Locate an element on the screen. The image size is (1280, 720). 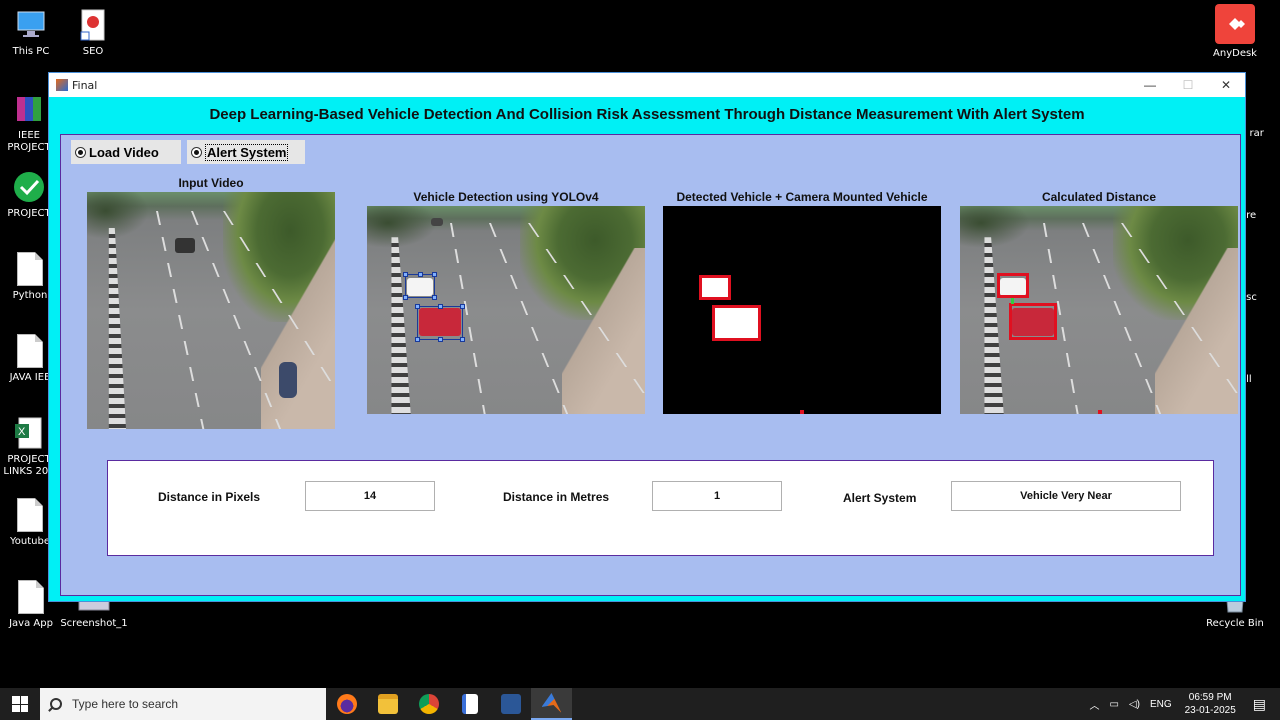
matlab-figure-icon is located at coordinates (62, 85).